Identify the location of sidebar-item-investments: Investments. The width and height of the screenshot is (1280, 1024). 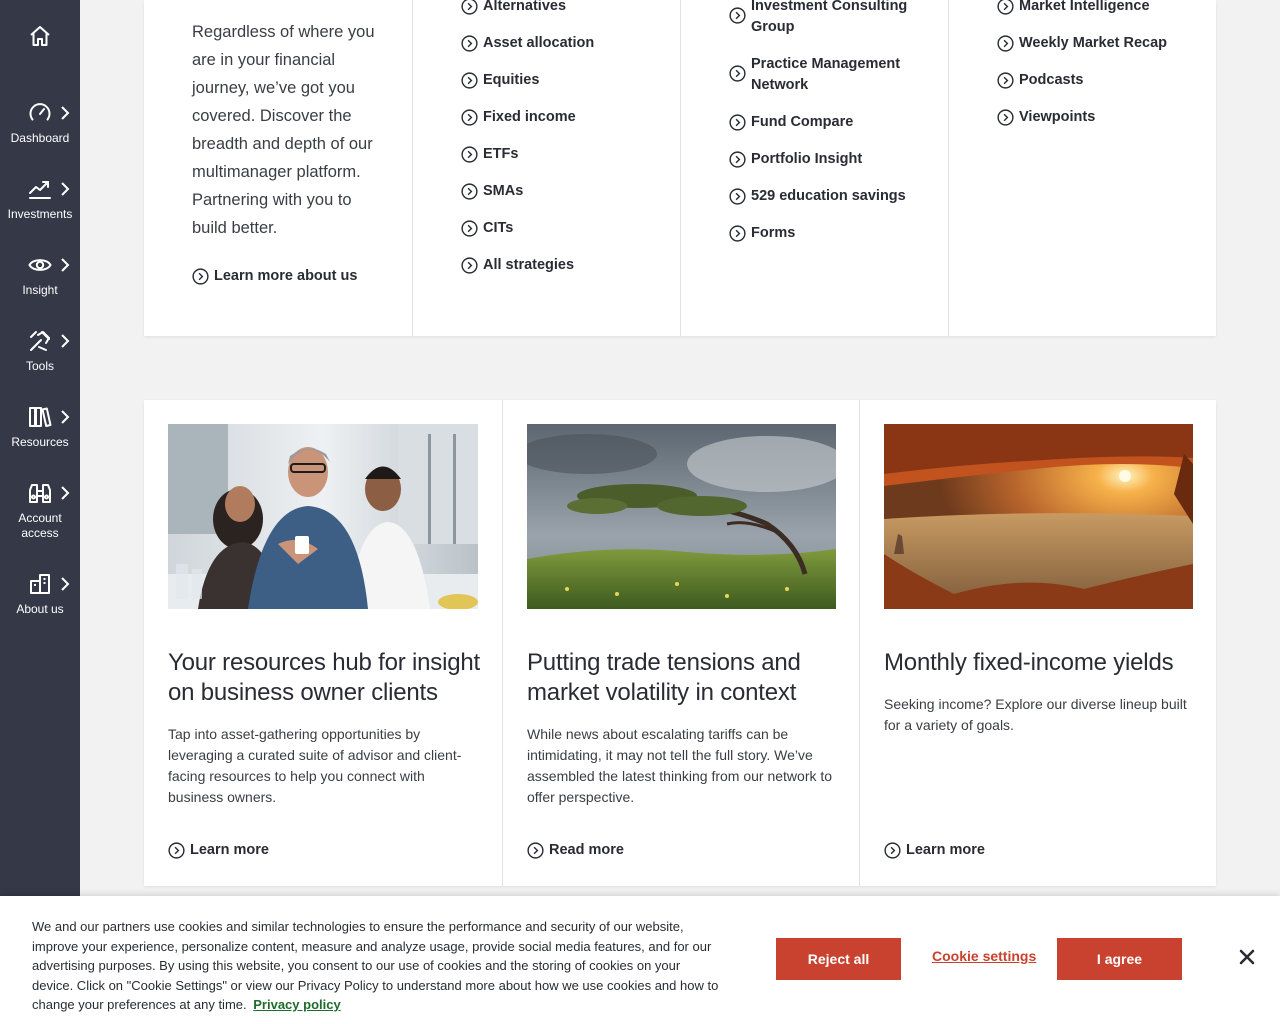
(40, 212).